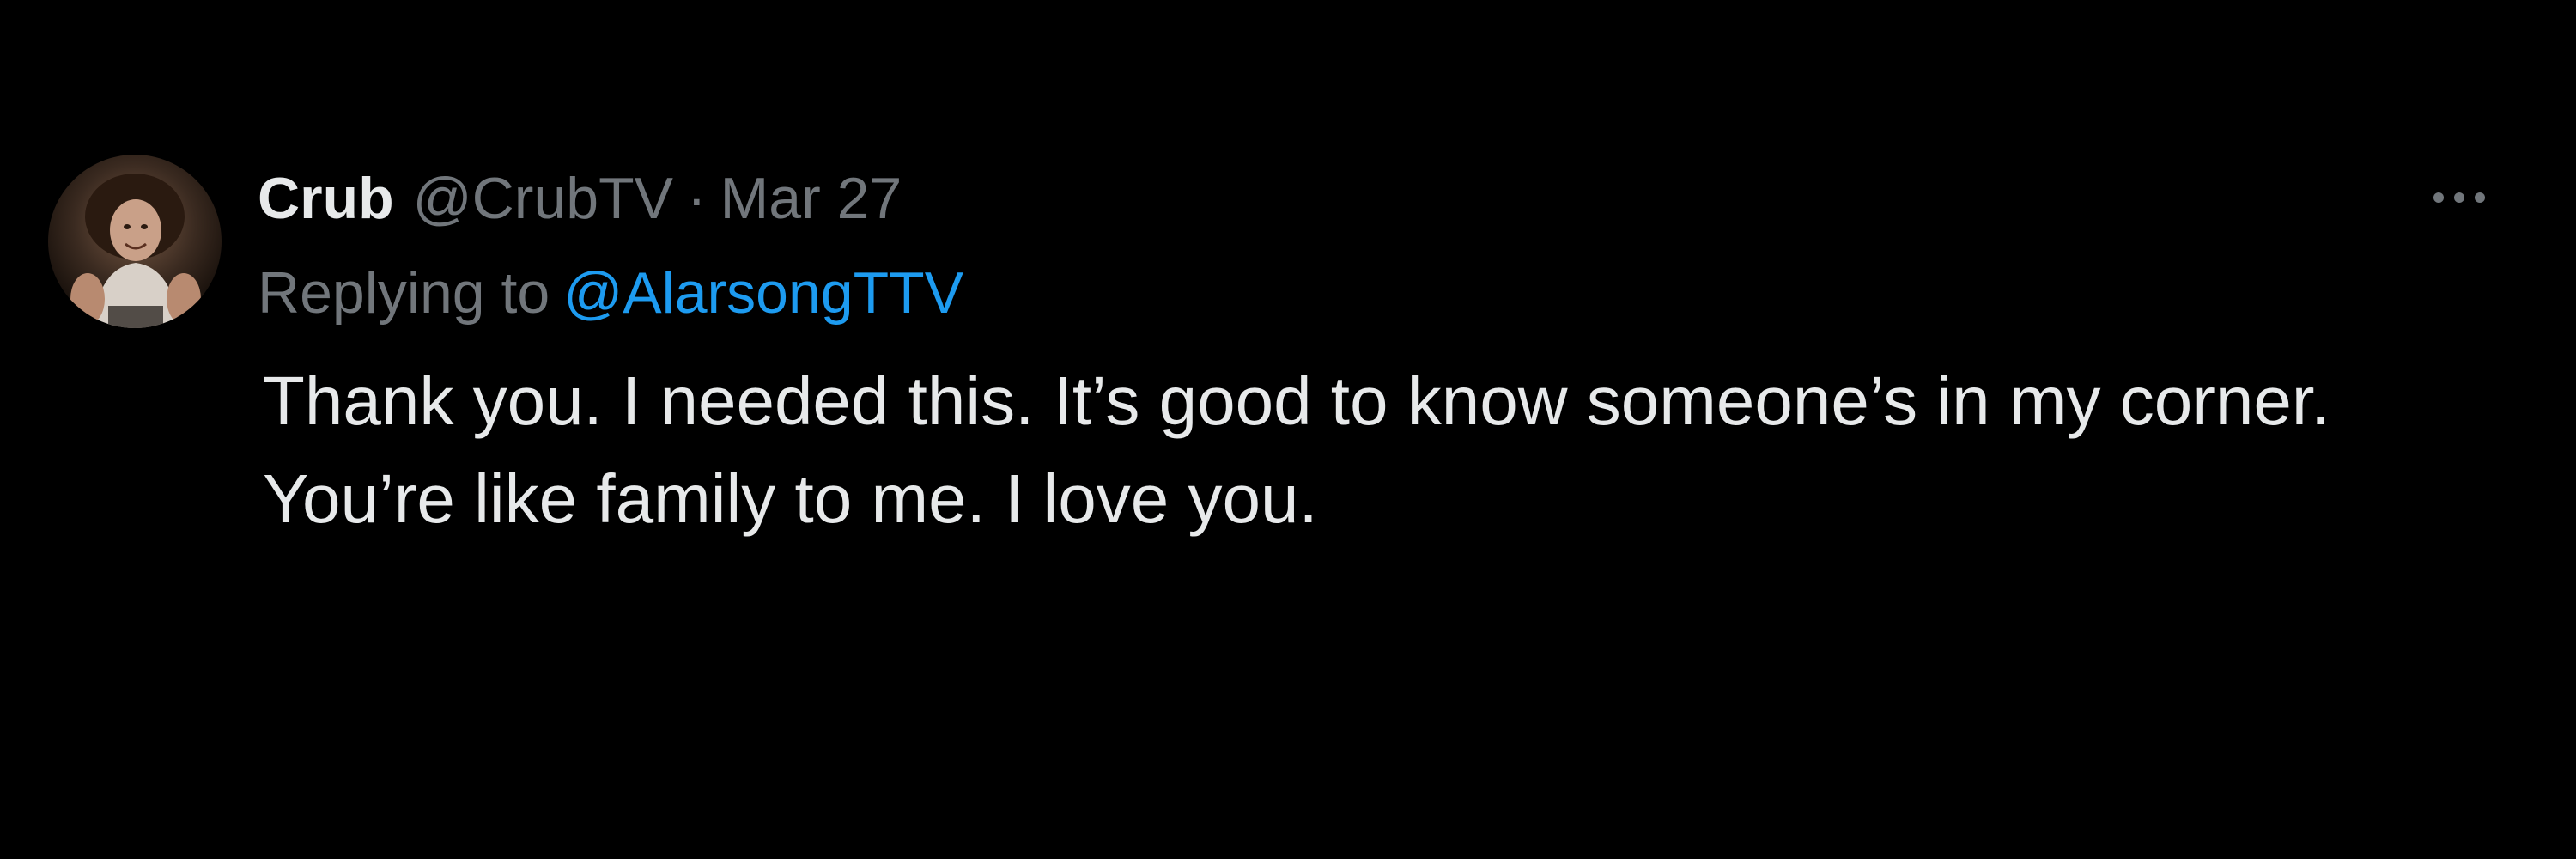 This screenshot has width=2576, height=859. Describe the element at coordinates (543, 198) in the screenshot. I see `author-handle: @CrubTV` at that location.